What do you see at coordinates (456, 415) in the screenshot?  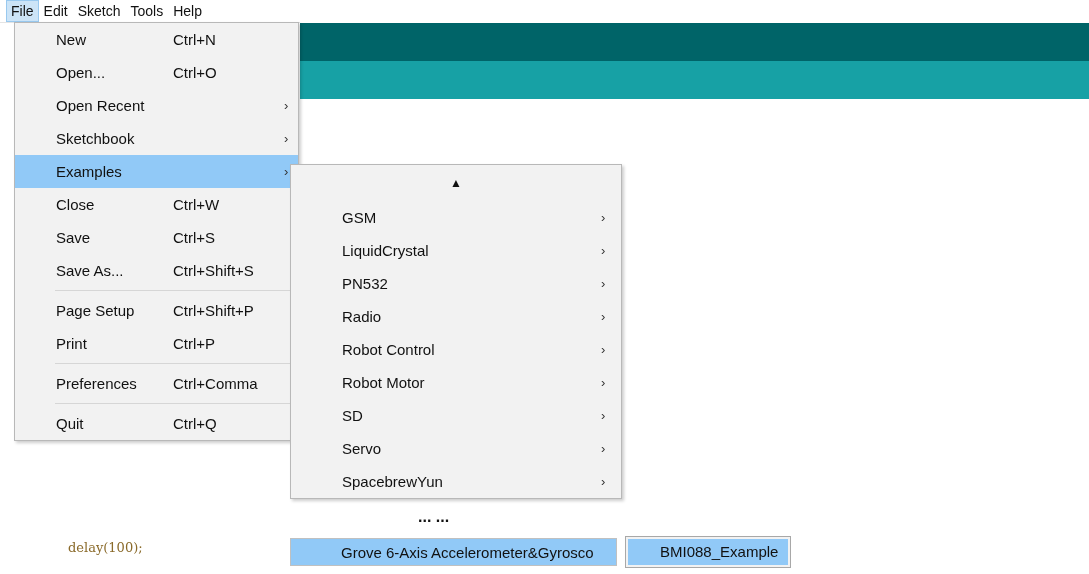 I see `menu-item: SD ›` at bounding box center [456, 415].